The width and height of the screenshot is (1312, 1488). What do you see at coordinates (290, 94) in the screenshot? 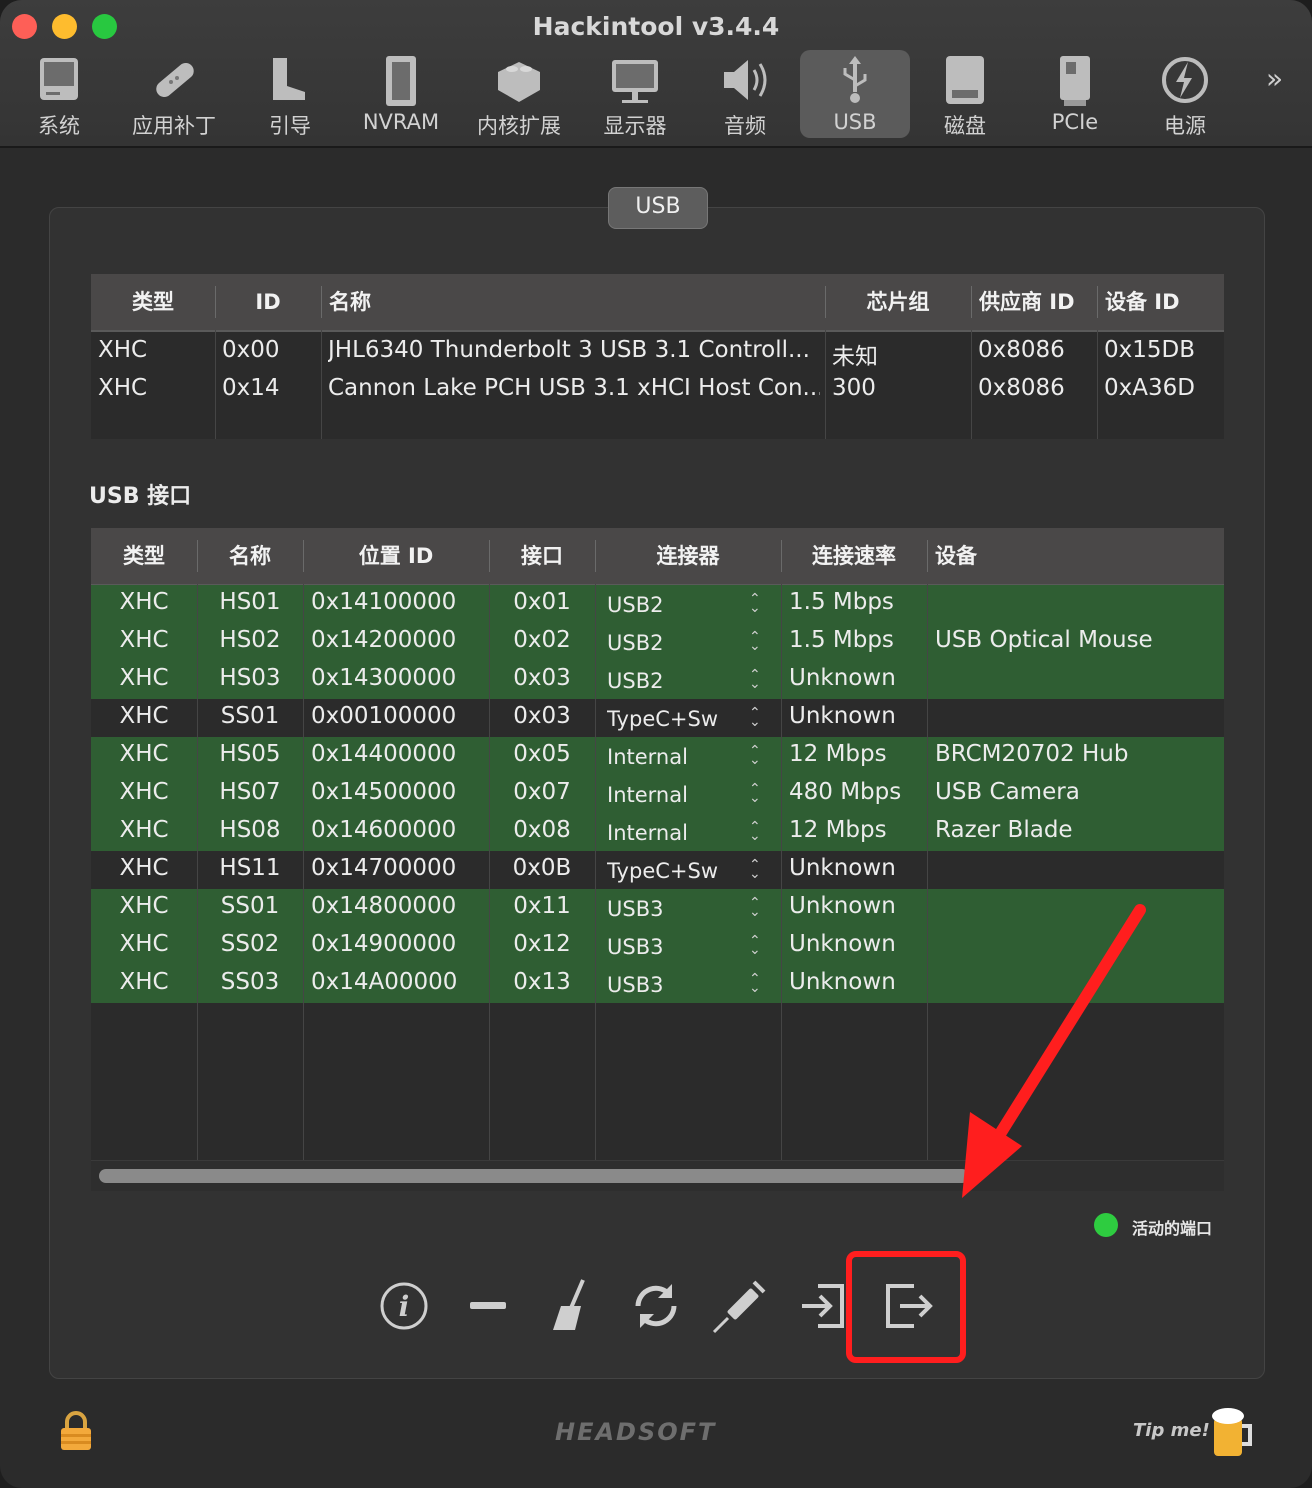
I see `toolbar-item-boot: 引导` at bounding box center [290, 94].